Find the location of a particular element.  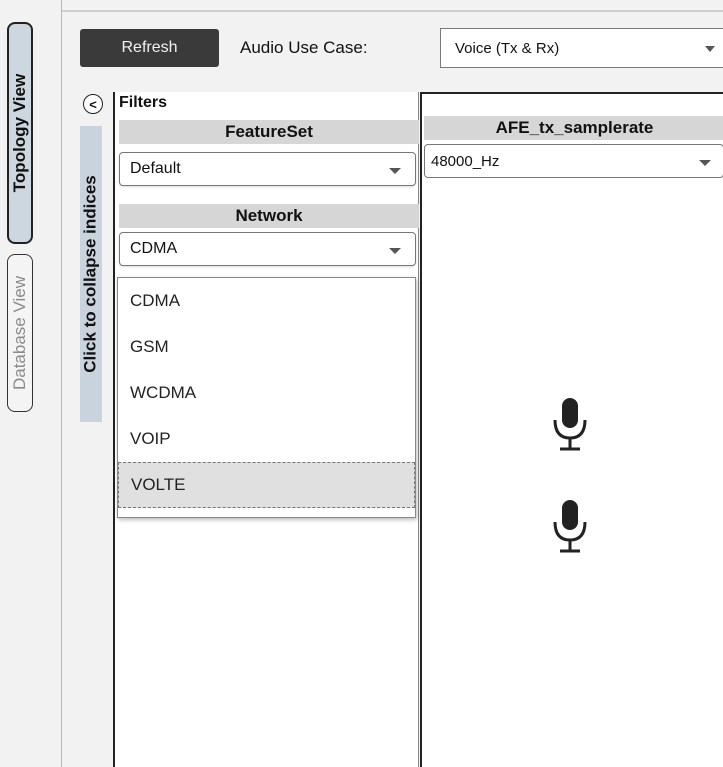

tab-database-view: Database View is located at coordinates (20, 333).